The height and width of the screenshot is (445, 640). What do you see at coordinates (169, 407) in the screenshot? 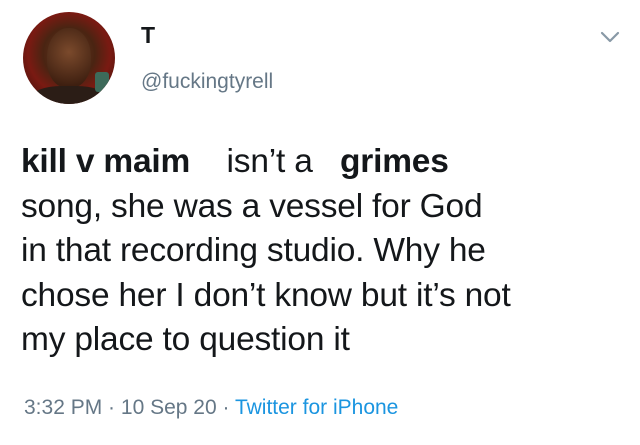
I see `tweet-date: 10 Sep 20` at bounding box center [169, 407].